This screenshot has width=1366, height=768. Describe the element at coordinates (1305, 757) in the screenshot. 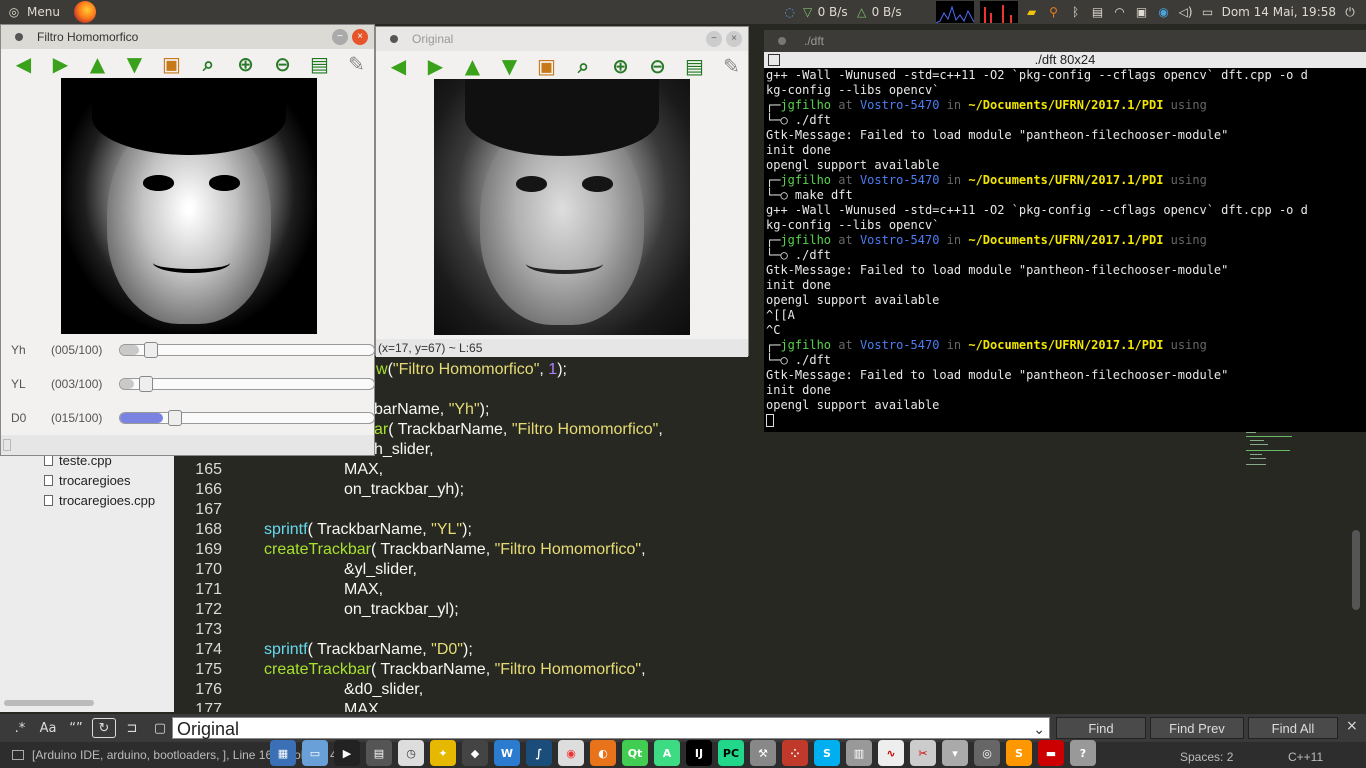

I see `syntax-status: C++11` at that location.